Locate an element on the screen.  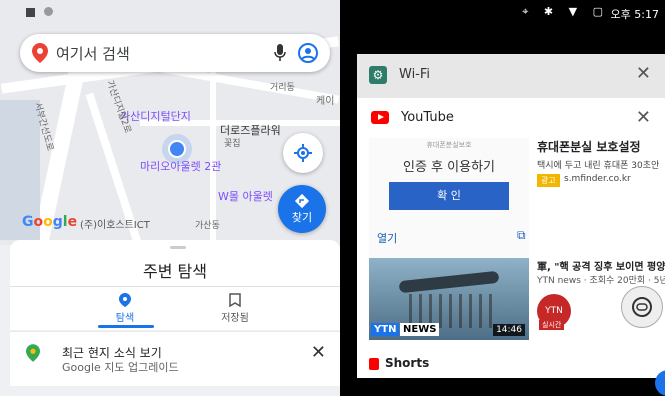
mic-icon is located at coordinates (280, 53).